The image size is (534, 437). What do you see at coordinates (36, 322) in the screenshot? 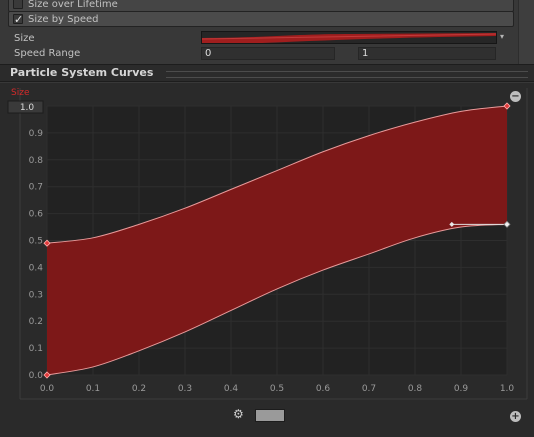
I see `y-tick-label: 0.2` at bounding box center [36, 322].